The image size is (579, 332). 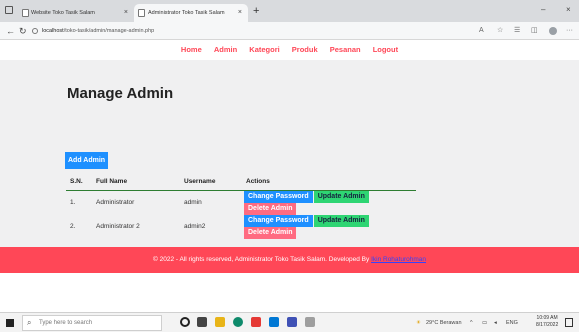 I want to click on site-info-icon, so click(x=35, y=31).